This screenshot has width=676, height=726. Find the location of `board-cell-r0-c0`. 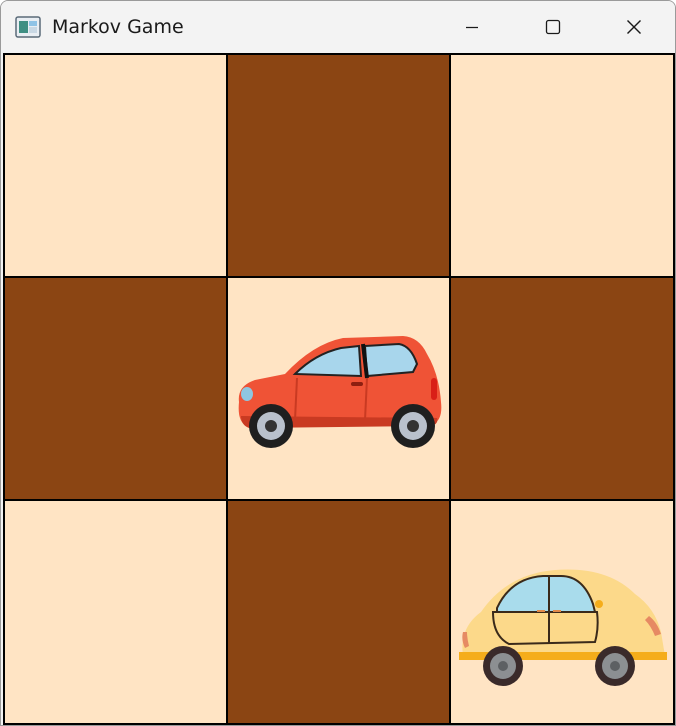

board-cell-r0-c0 is located at coordinates (115, 165).